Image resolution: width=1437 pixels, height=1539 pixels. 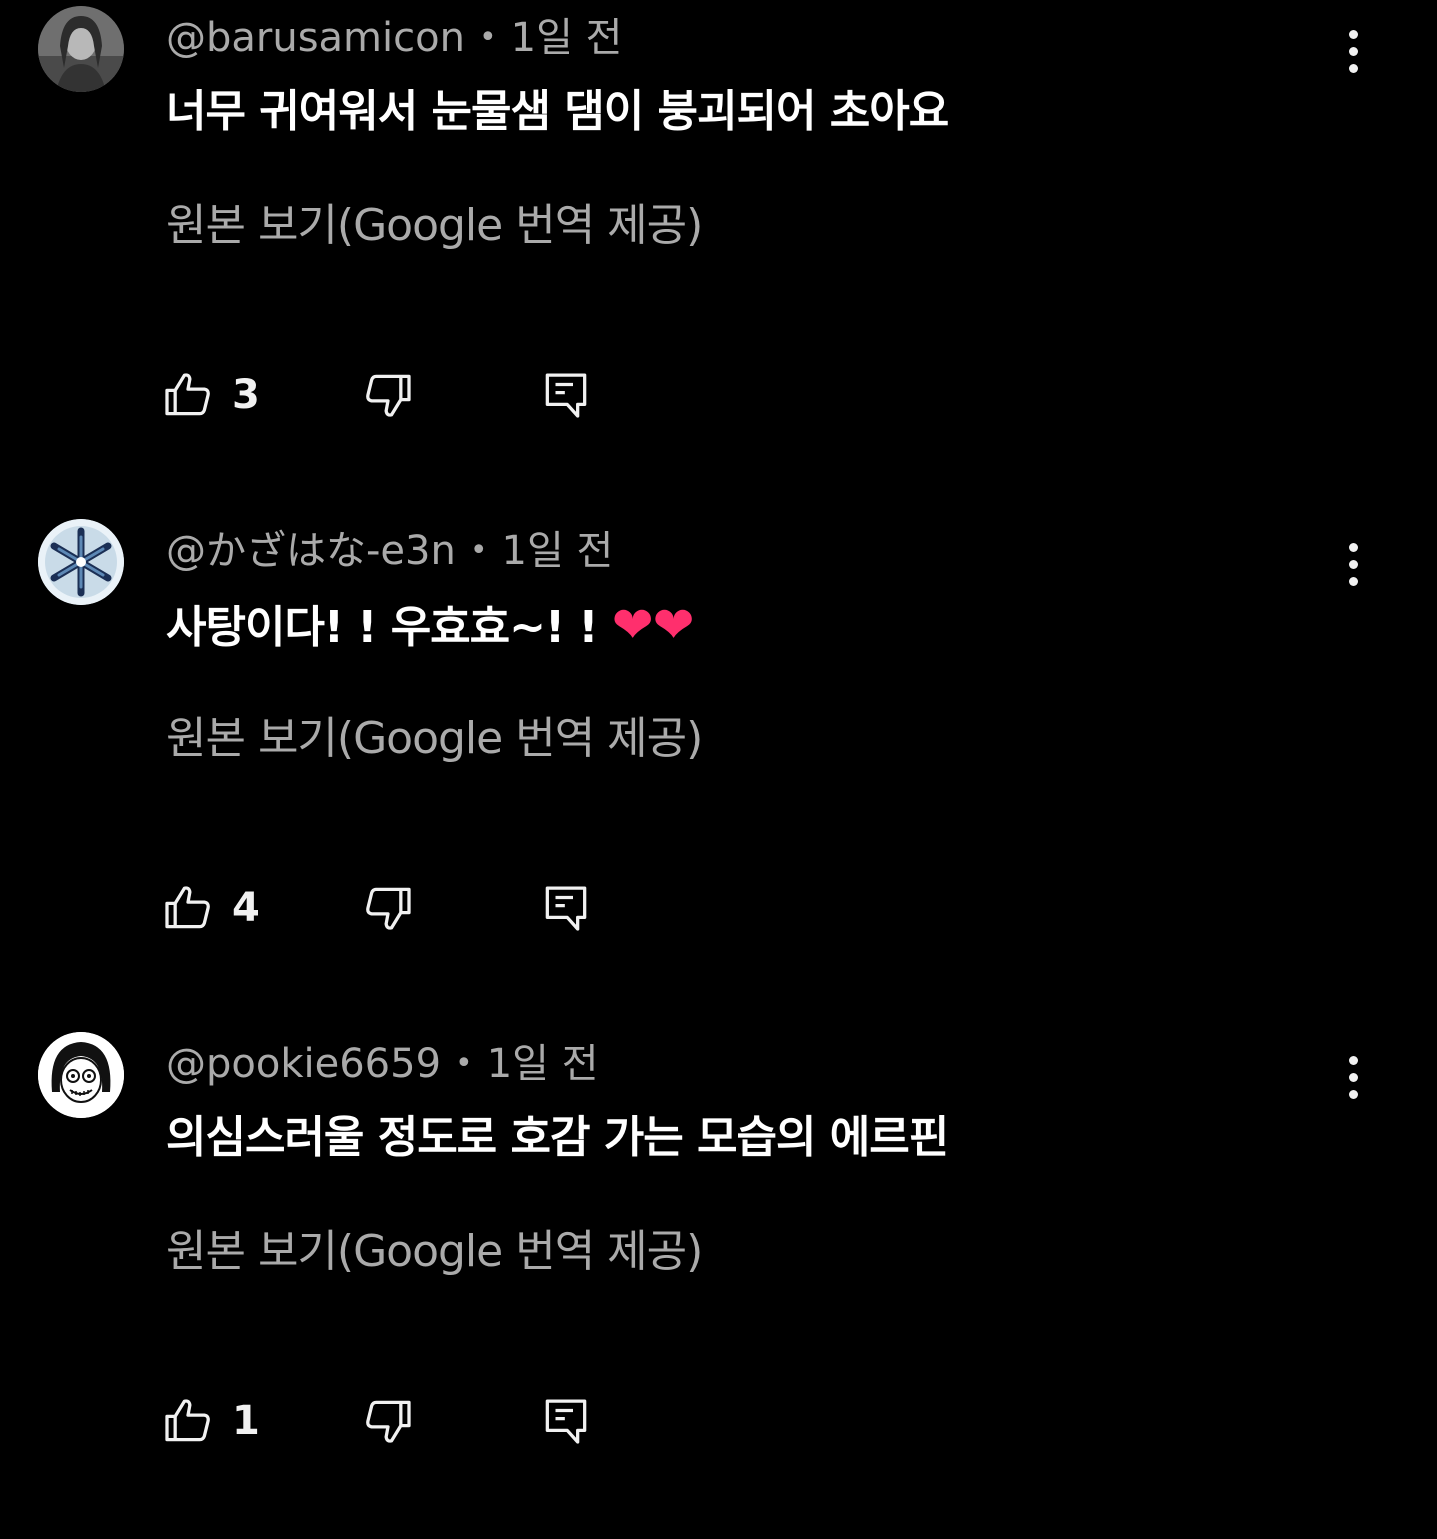 I want to click on comment-meta: @かざはな-e3n • 1일 전, so click(x=389, y=551).